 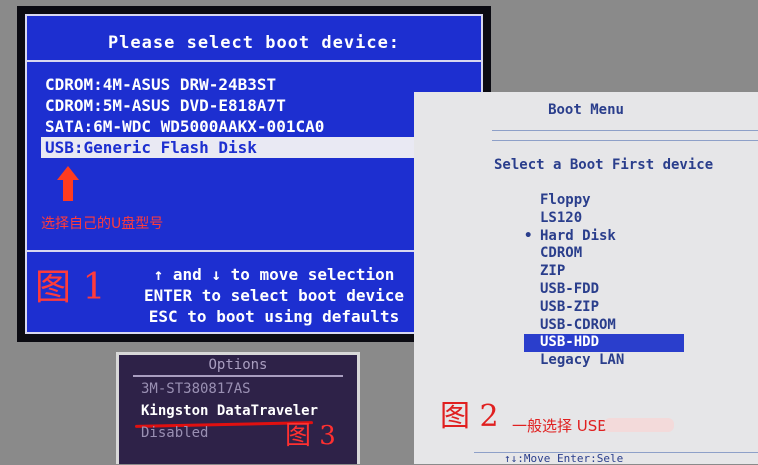 I want to click on boot-menu-title: Boot Menu, so click(x=586, y=110).